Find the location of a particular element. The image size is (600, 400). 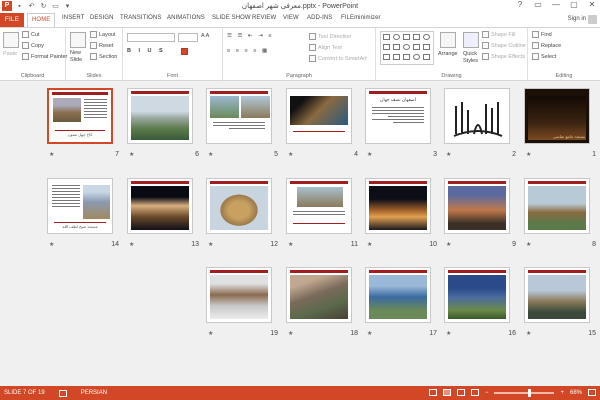

quick-styles-button: Quick is located at coordinates (470, 54).